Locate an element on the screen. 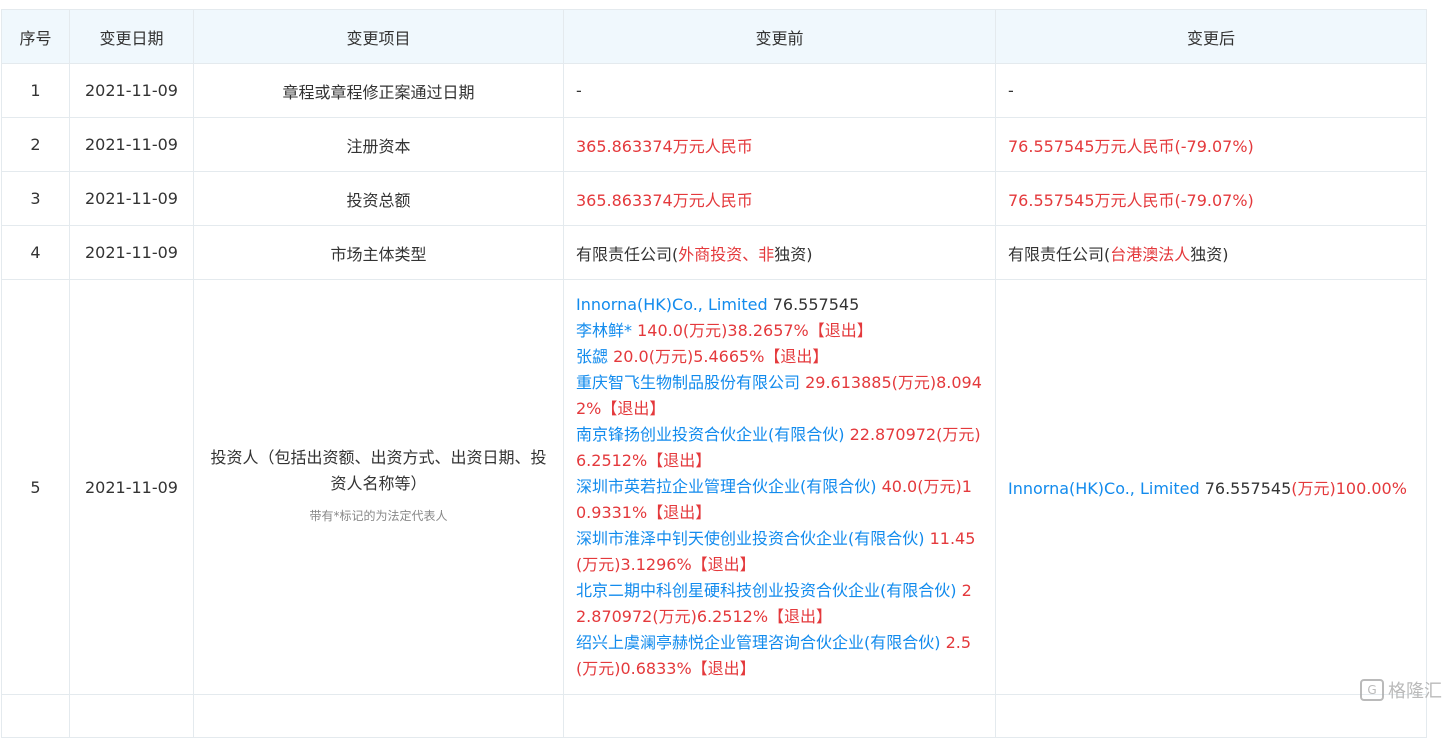 This screenshot has width=1454, height=738. type-highlight: 外商投资、非 is located at coordinates (726, 254).